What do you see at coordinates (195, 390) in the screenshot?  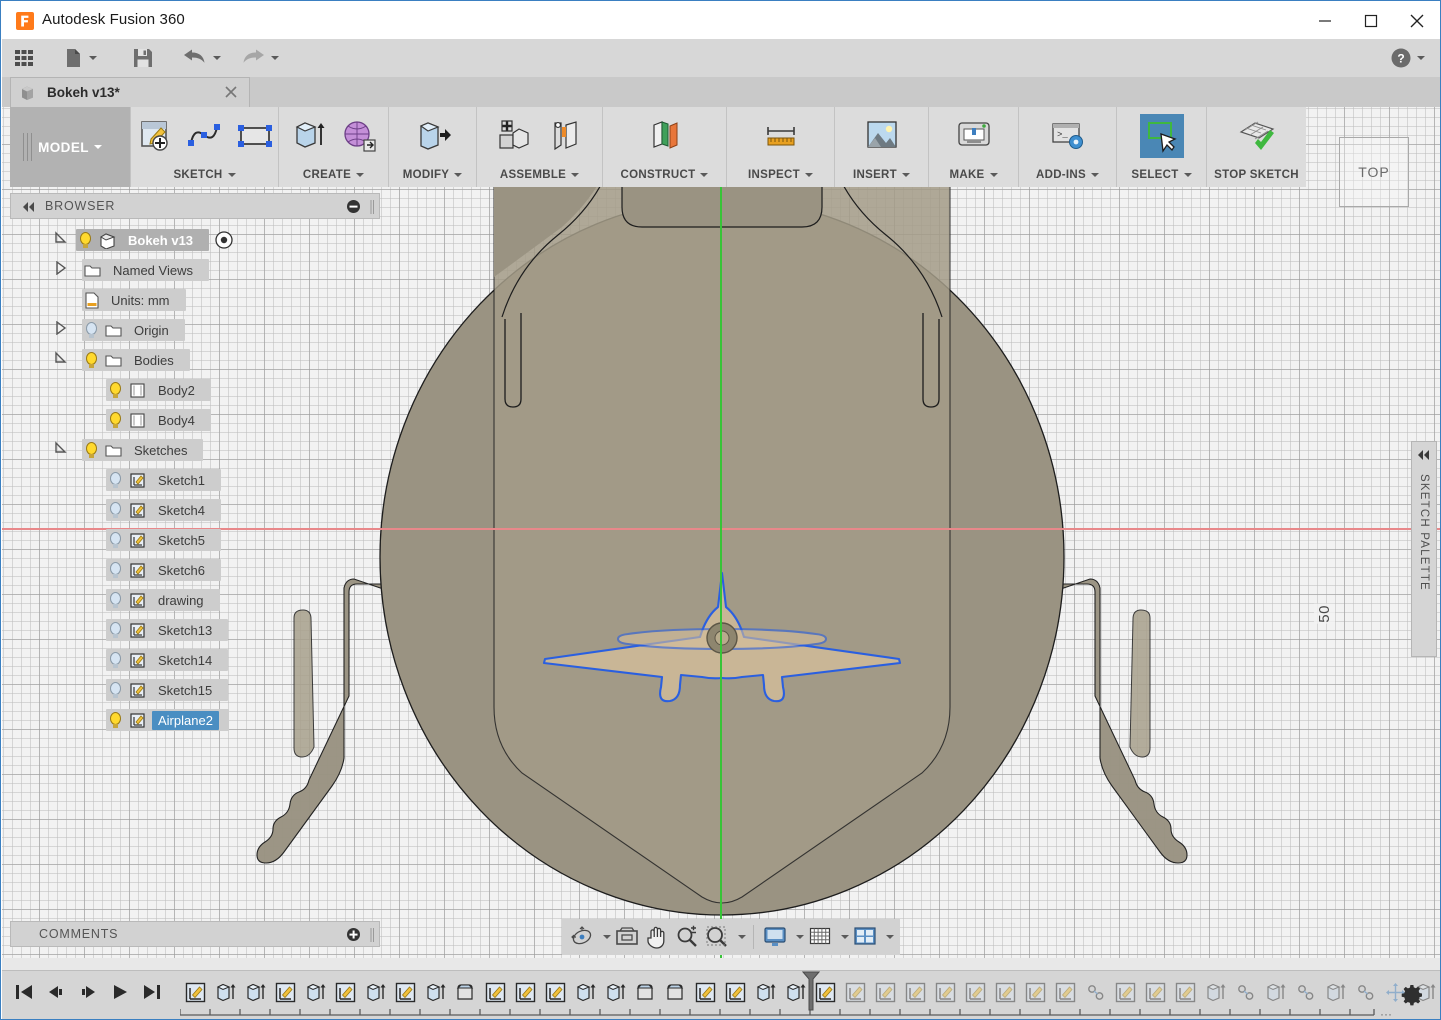 I see `tree-row-body2: Body2` at bounding box center [195, 390].